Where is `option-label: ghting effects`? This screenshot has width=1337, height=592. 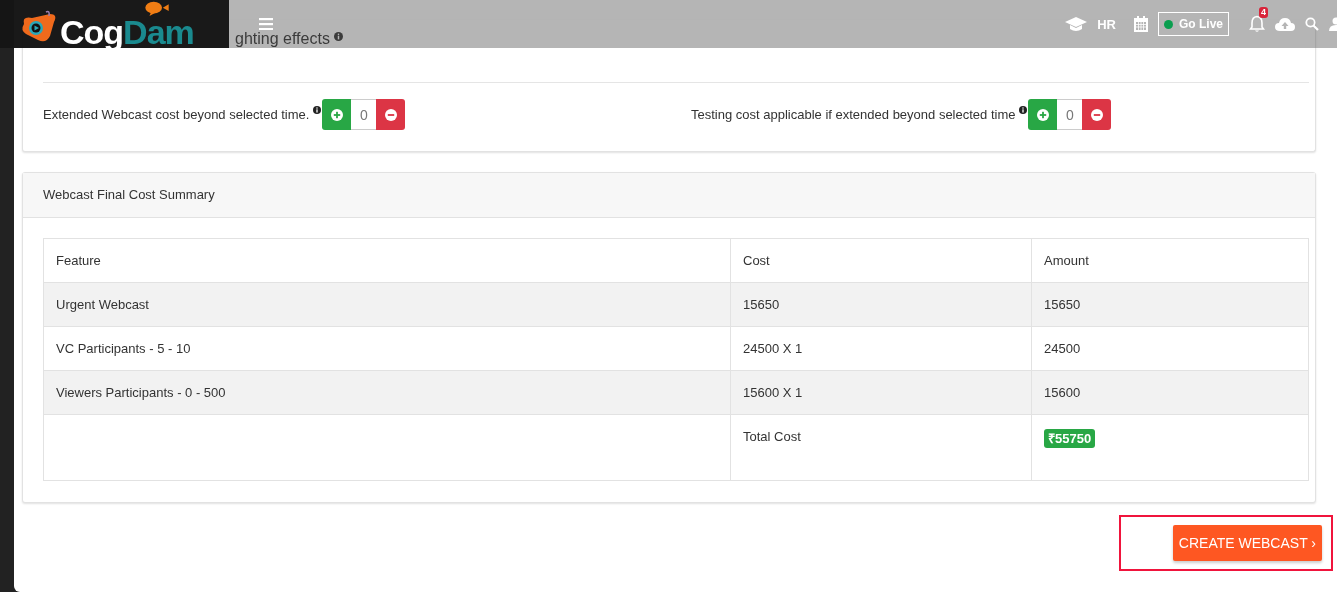 option-label: ghting effects is located at coordinates (282, 39).